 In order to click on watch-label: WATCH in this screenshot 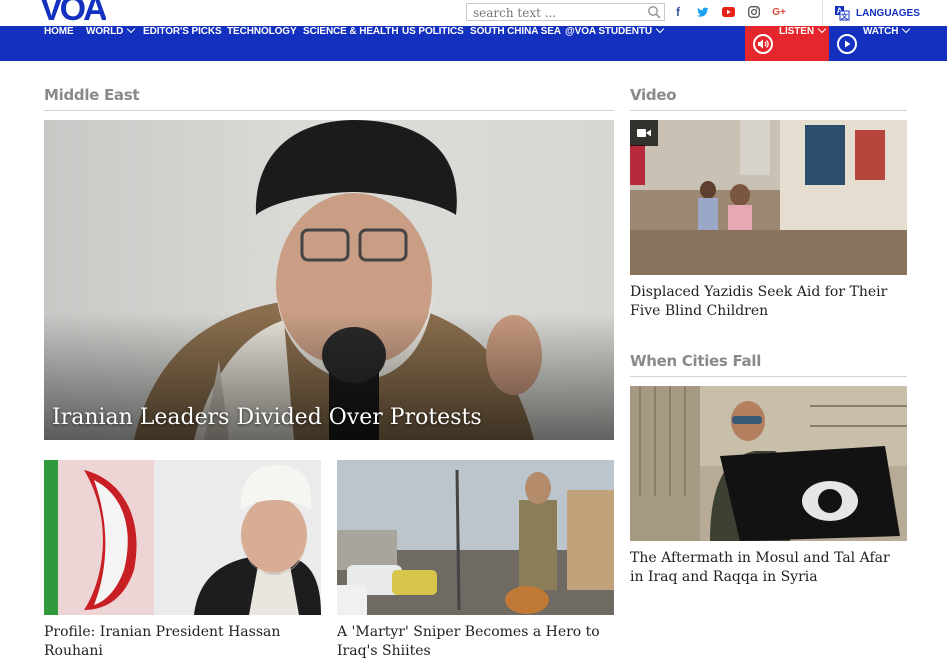, I will do `click(887, 42)`.